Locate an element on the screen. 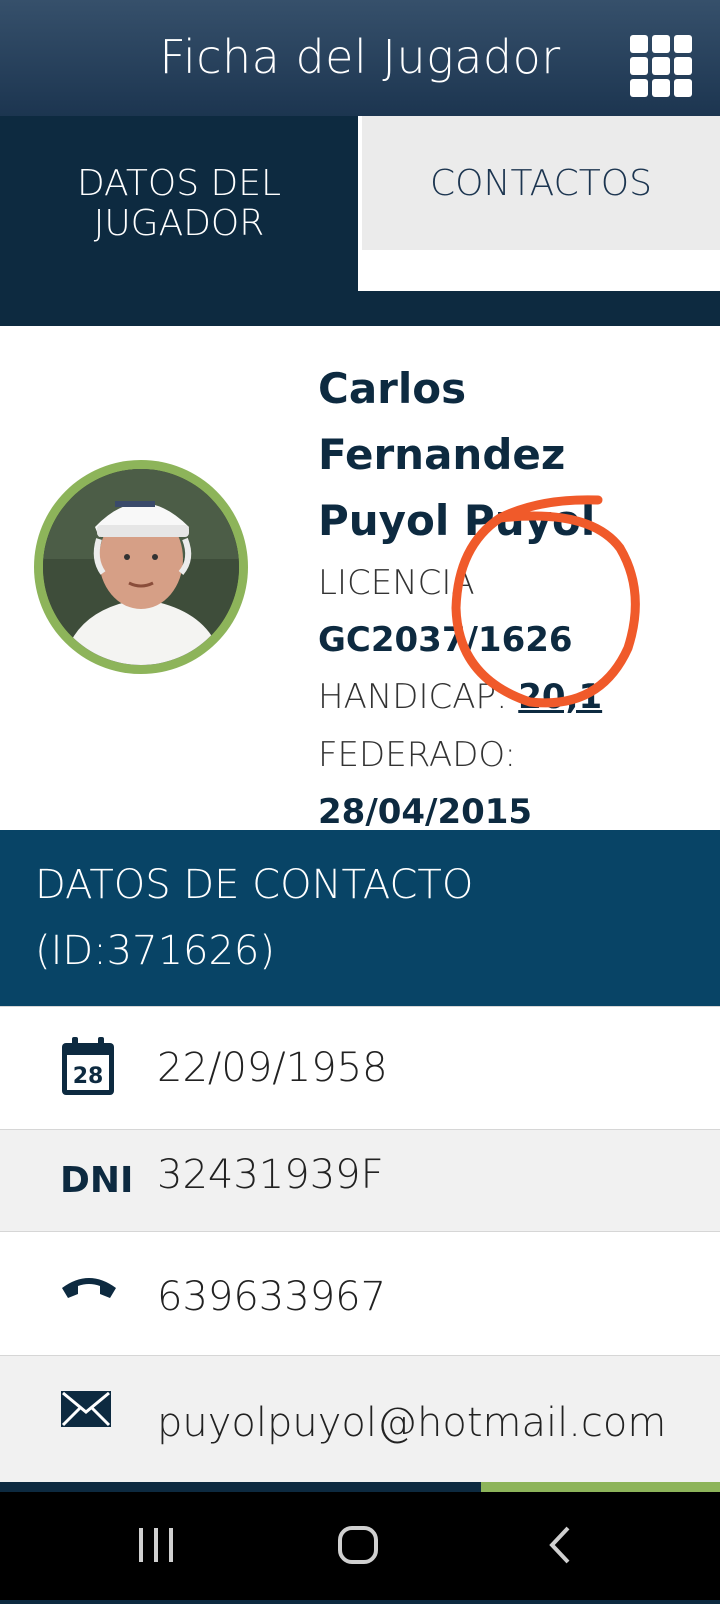 The image size is (720, 1604). home-icon is located at coordinates (358, 1545).